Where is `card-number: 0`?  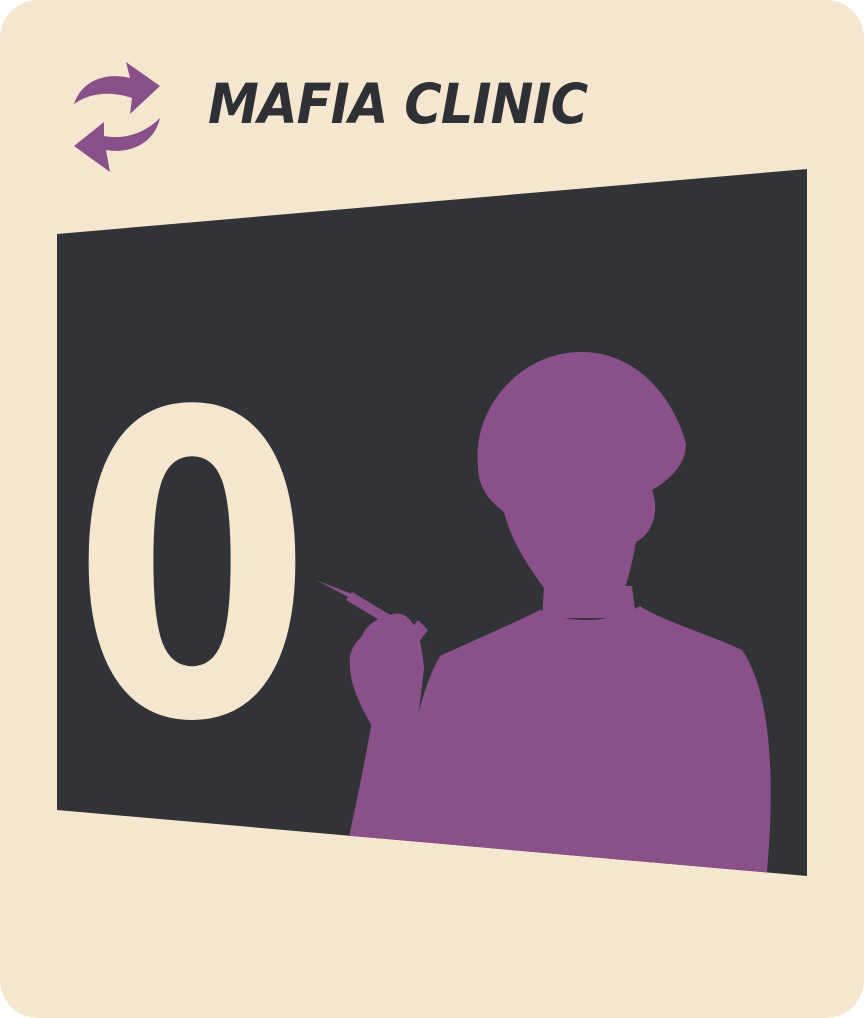 card-number: 0 is located at coordinates (192, 569).